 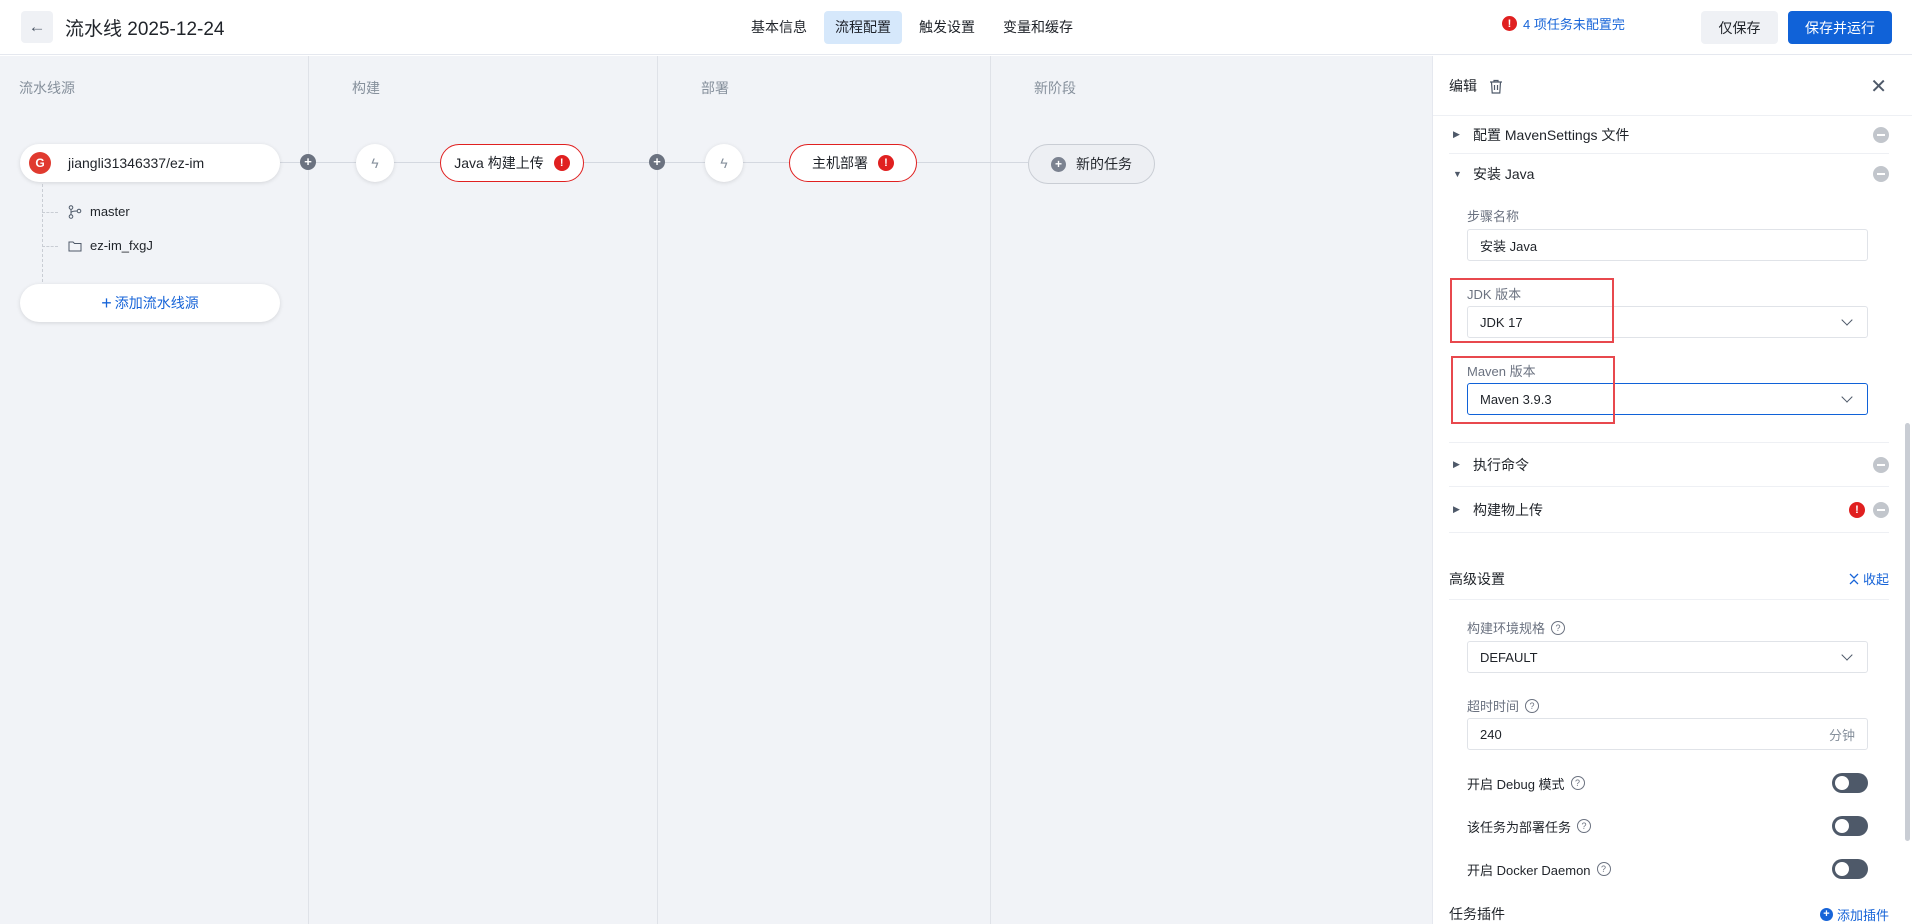 I want to click on debug-mode-row: 开启 Debug 模式?, so click(x=1667, y=783).